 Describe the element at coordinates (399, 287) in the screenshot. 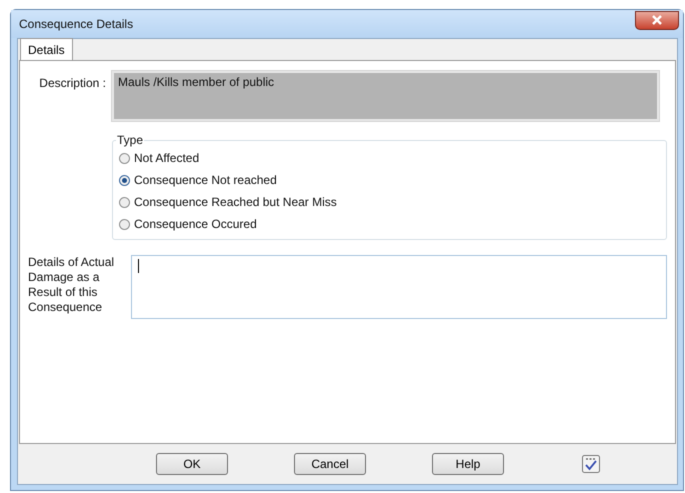

I see `details-field` at that location.